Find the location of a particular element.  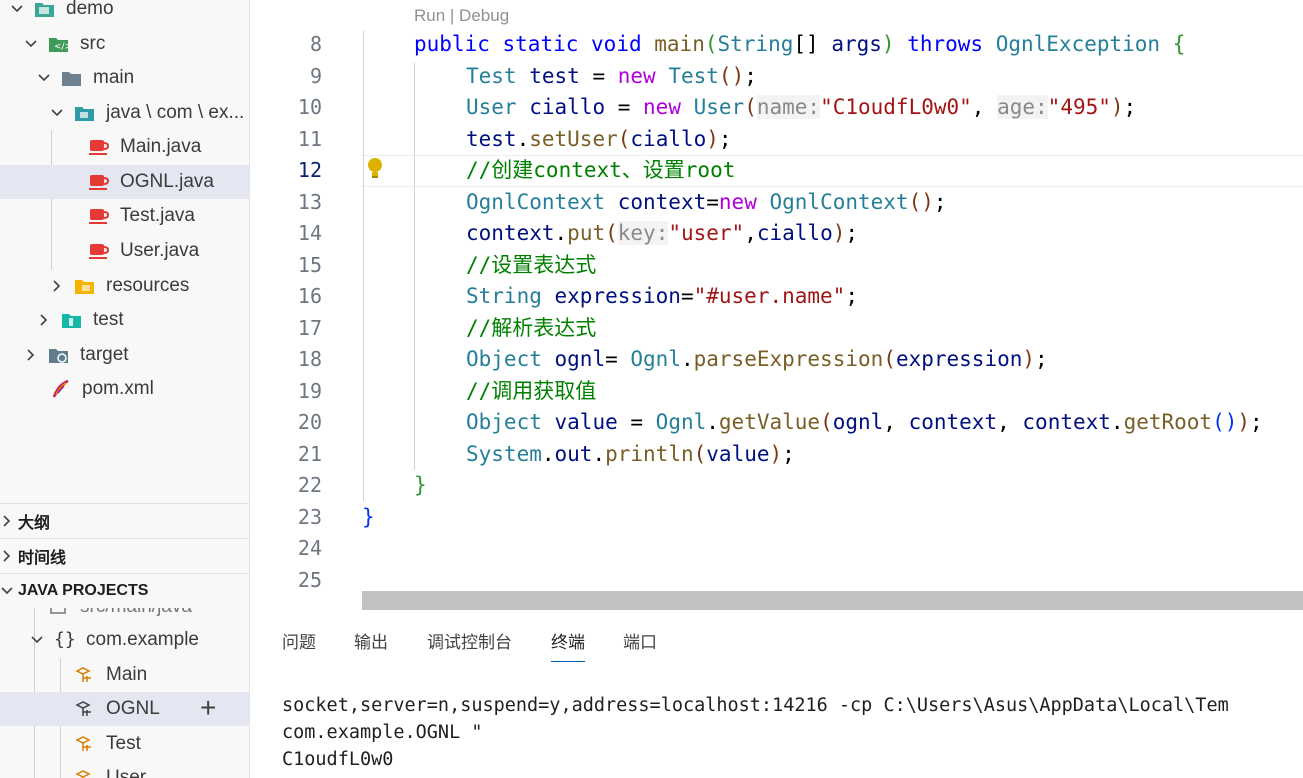

timeline-section-header: 时间线 is located at coordinates (124, 555).